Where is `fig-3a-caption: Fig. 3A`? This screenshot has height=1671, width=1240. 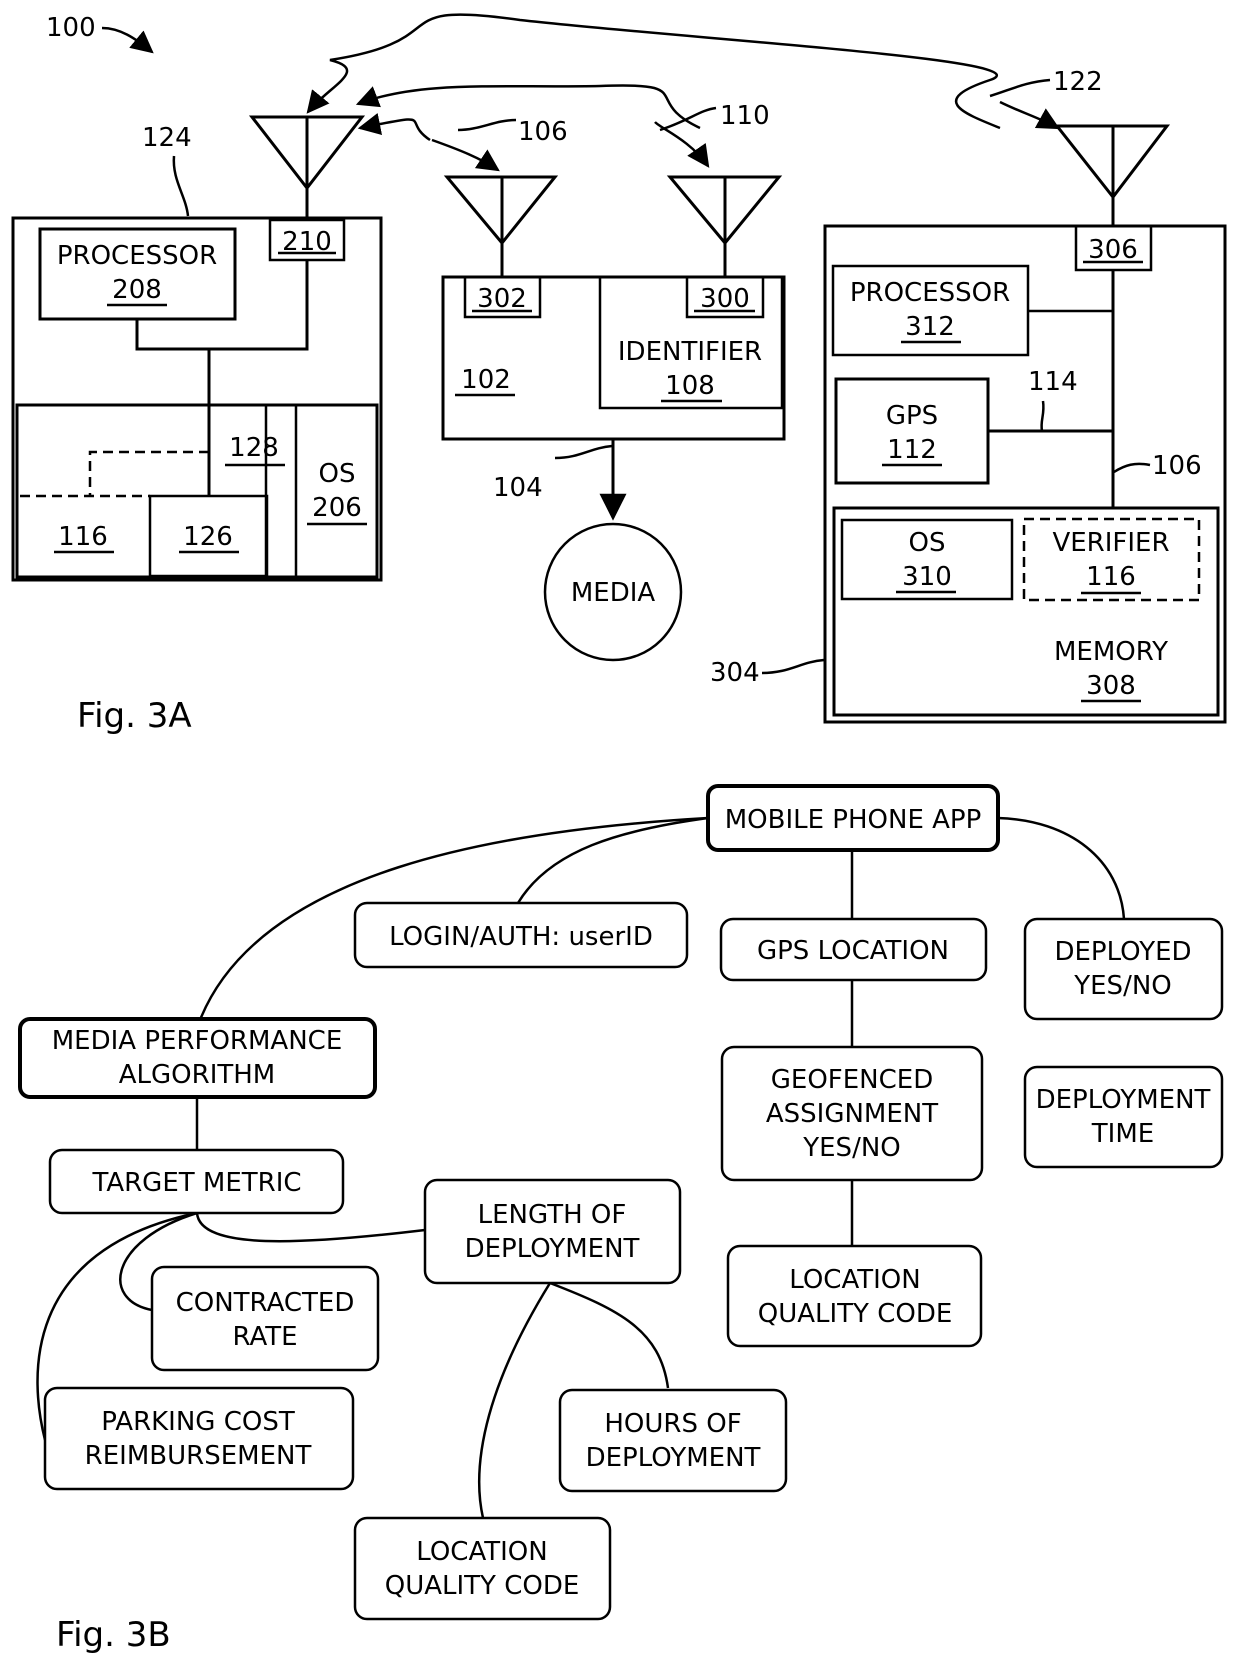 fig-3a-caption: Fig. 3A is located at coordinates (134, 716).